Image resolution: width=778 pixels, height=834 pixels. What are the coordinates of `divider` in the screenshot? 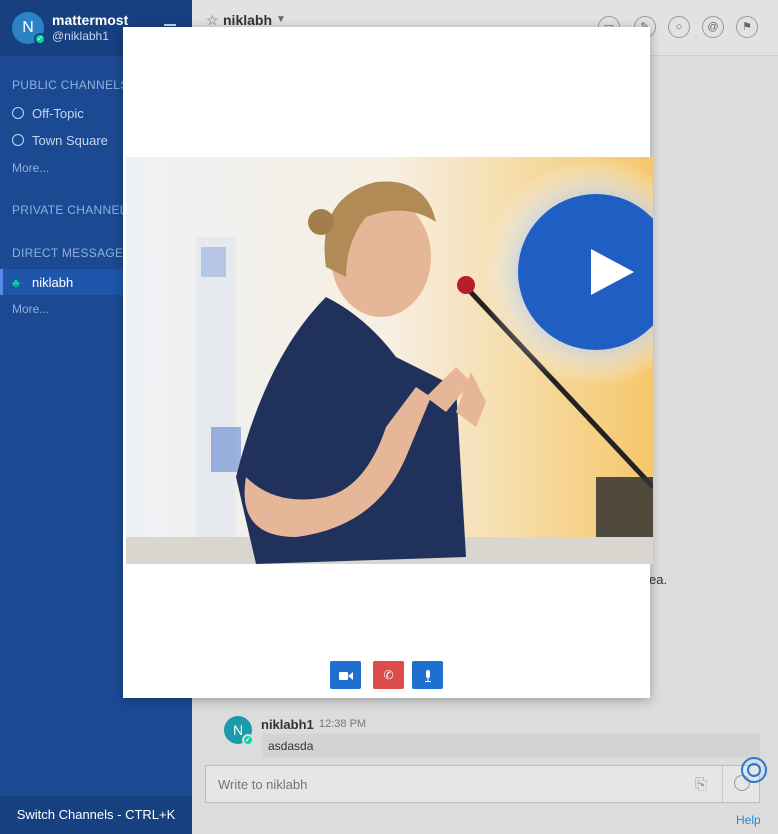 It's located at (722, 784).